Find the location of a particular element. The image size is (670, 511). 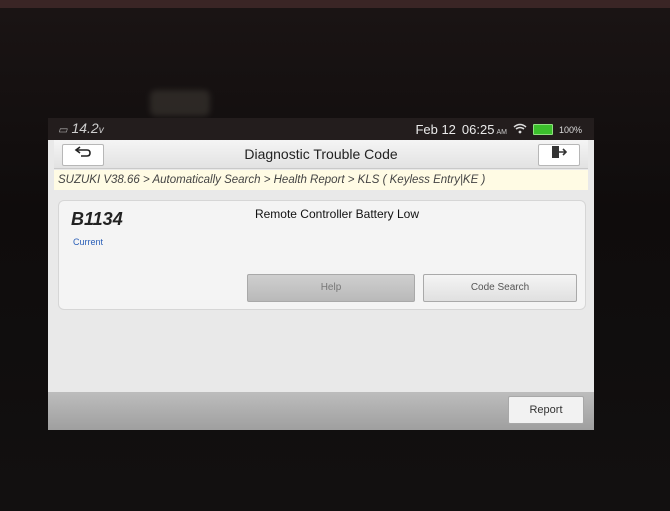

dtc-description: Remote Controller Battery Low is located at coordinates (337, 214).